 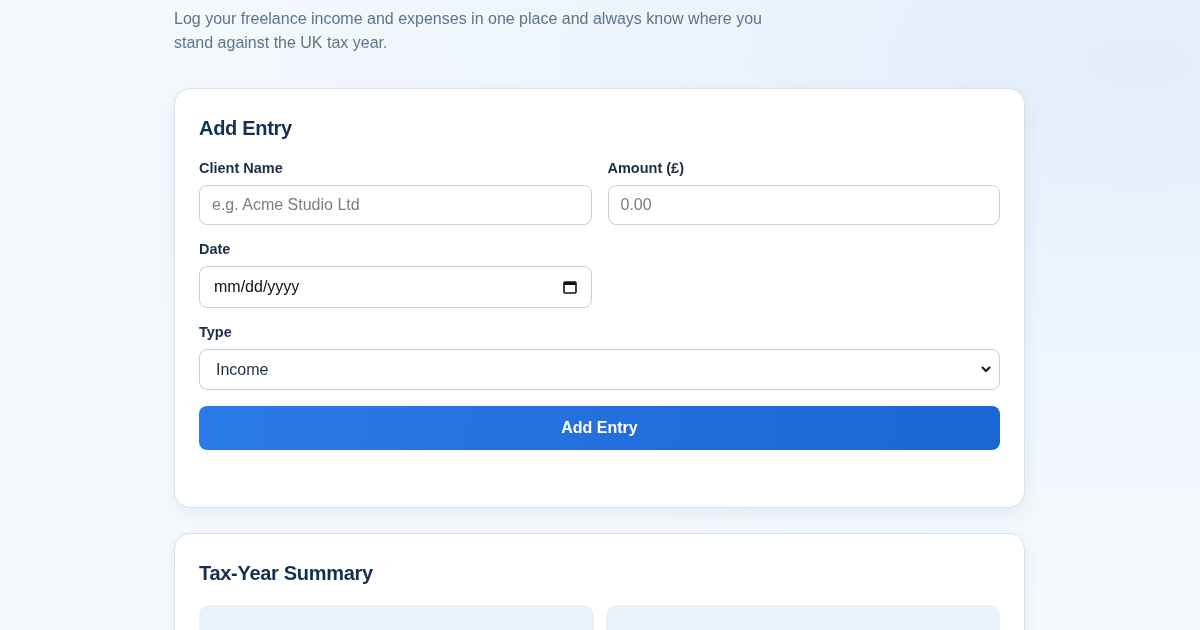 What do you see at coordinates (241, 168) in the screenshot?
I see `field-label: Client Name` at bounding box center [241, 168].